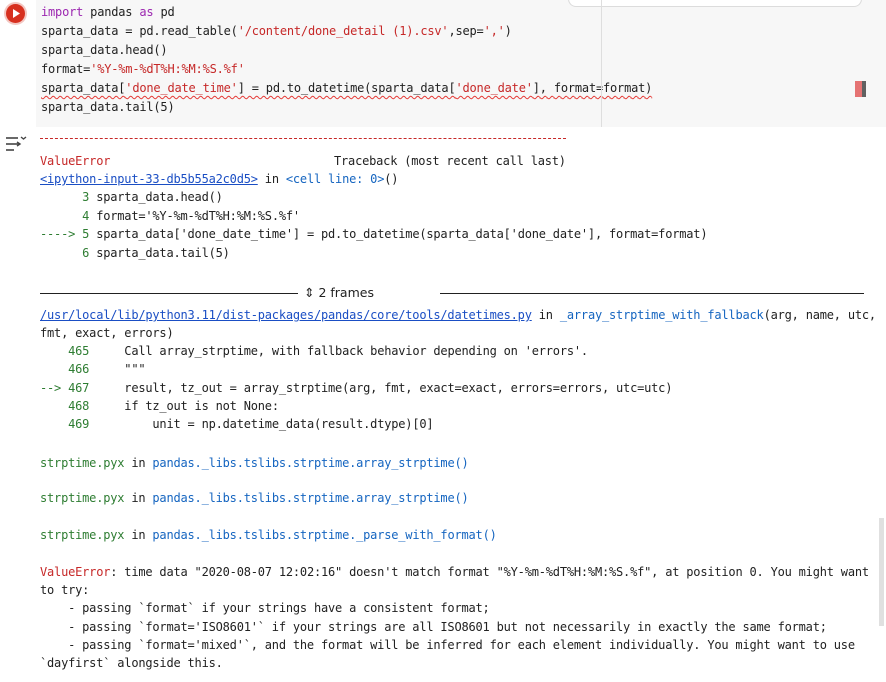 This screenshot has width=886, height=682. Describe the element at coordinates (117, 369) in the screenshot. I see `traceback-code: """` at that location.